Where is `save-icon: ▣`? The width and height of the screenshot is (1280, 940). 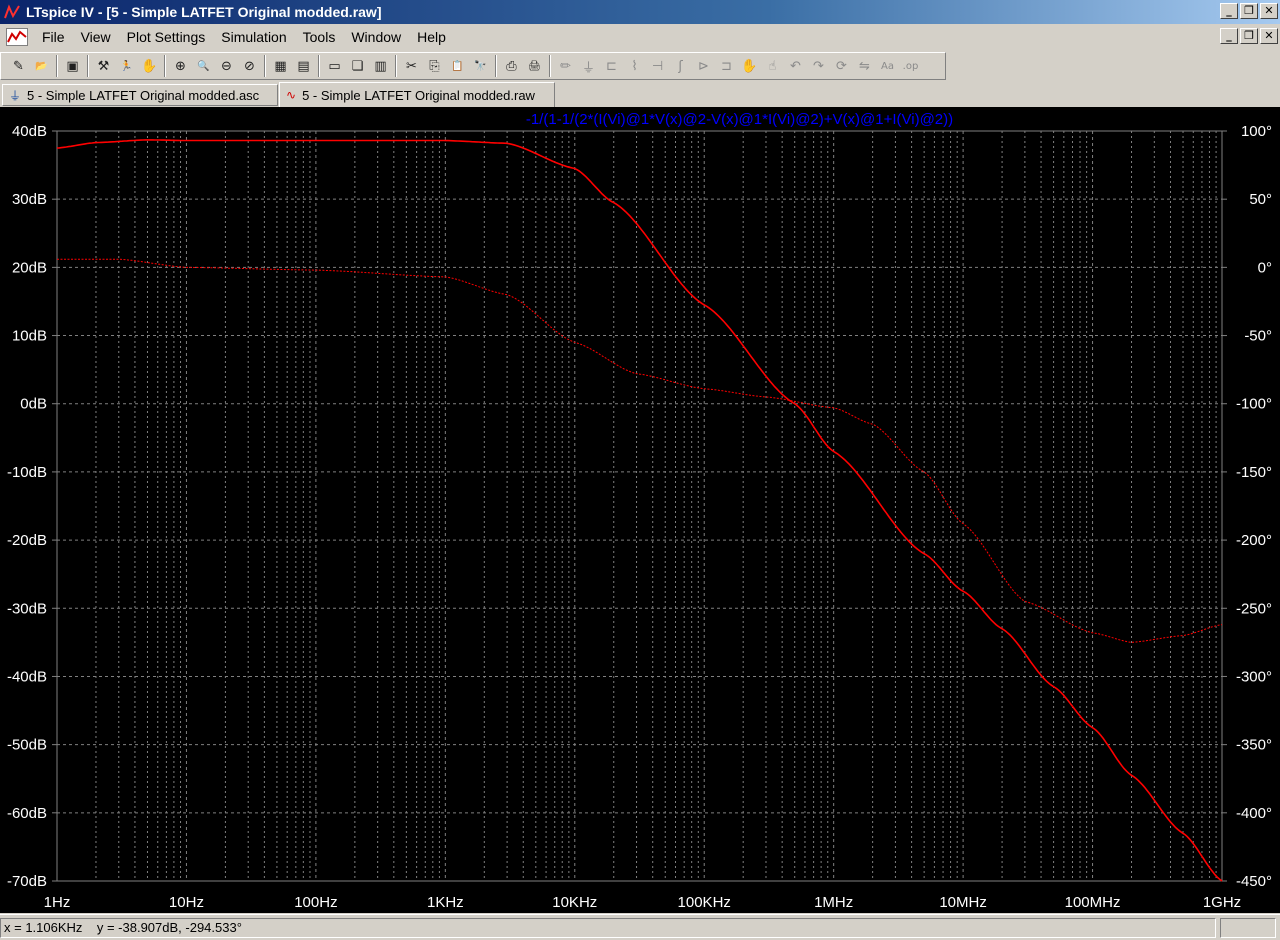 save-icon: ▣ is located at coordinates (72, 66).